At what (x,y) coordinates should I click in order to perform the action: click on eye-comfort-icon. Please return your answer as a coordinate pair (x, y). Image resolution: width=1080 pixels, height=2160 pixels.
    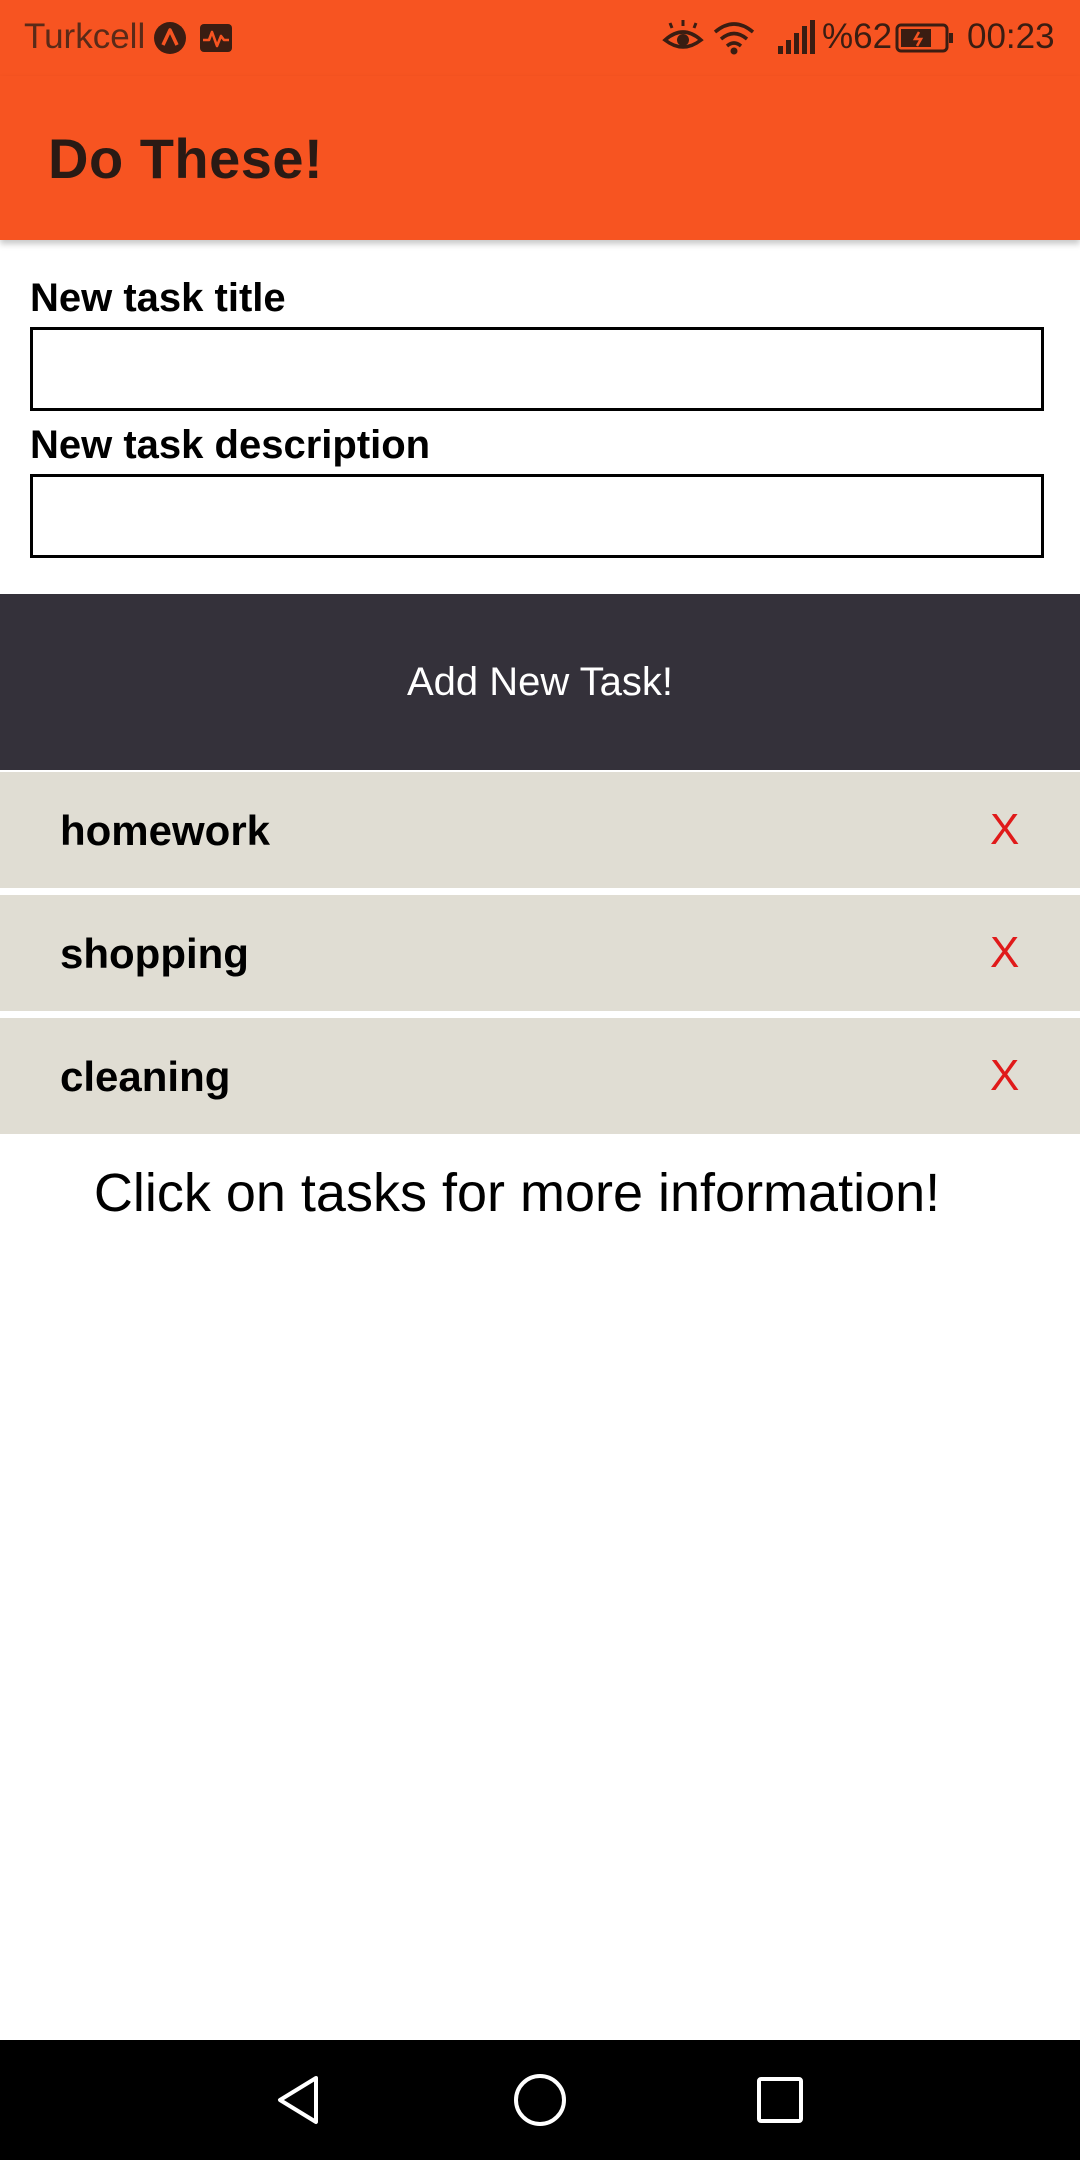
    Looking at the image, I should click on (683, 42).